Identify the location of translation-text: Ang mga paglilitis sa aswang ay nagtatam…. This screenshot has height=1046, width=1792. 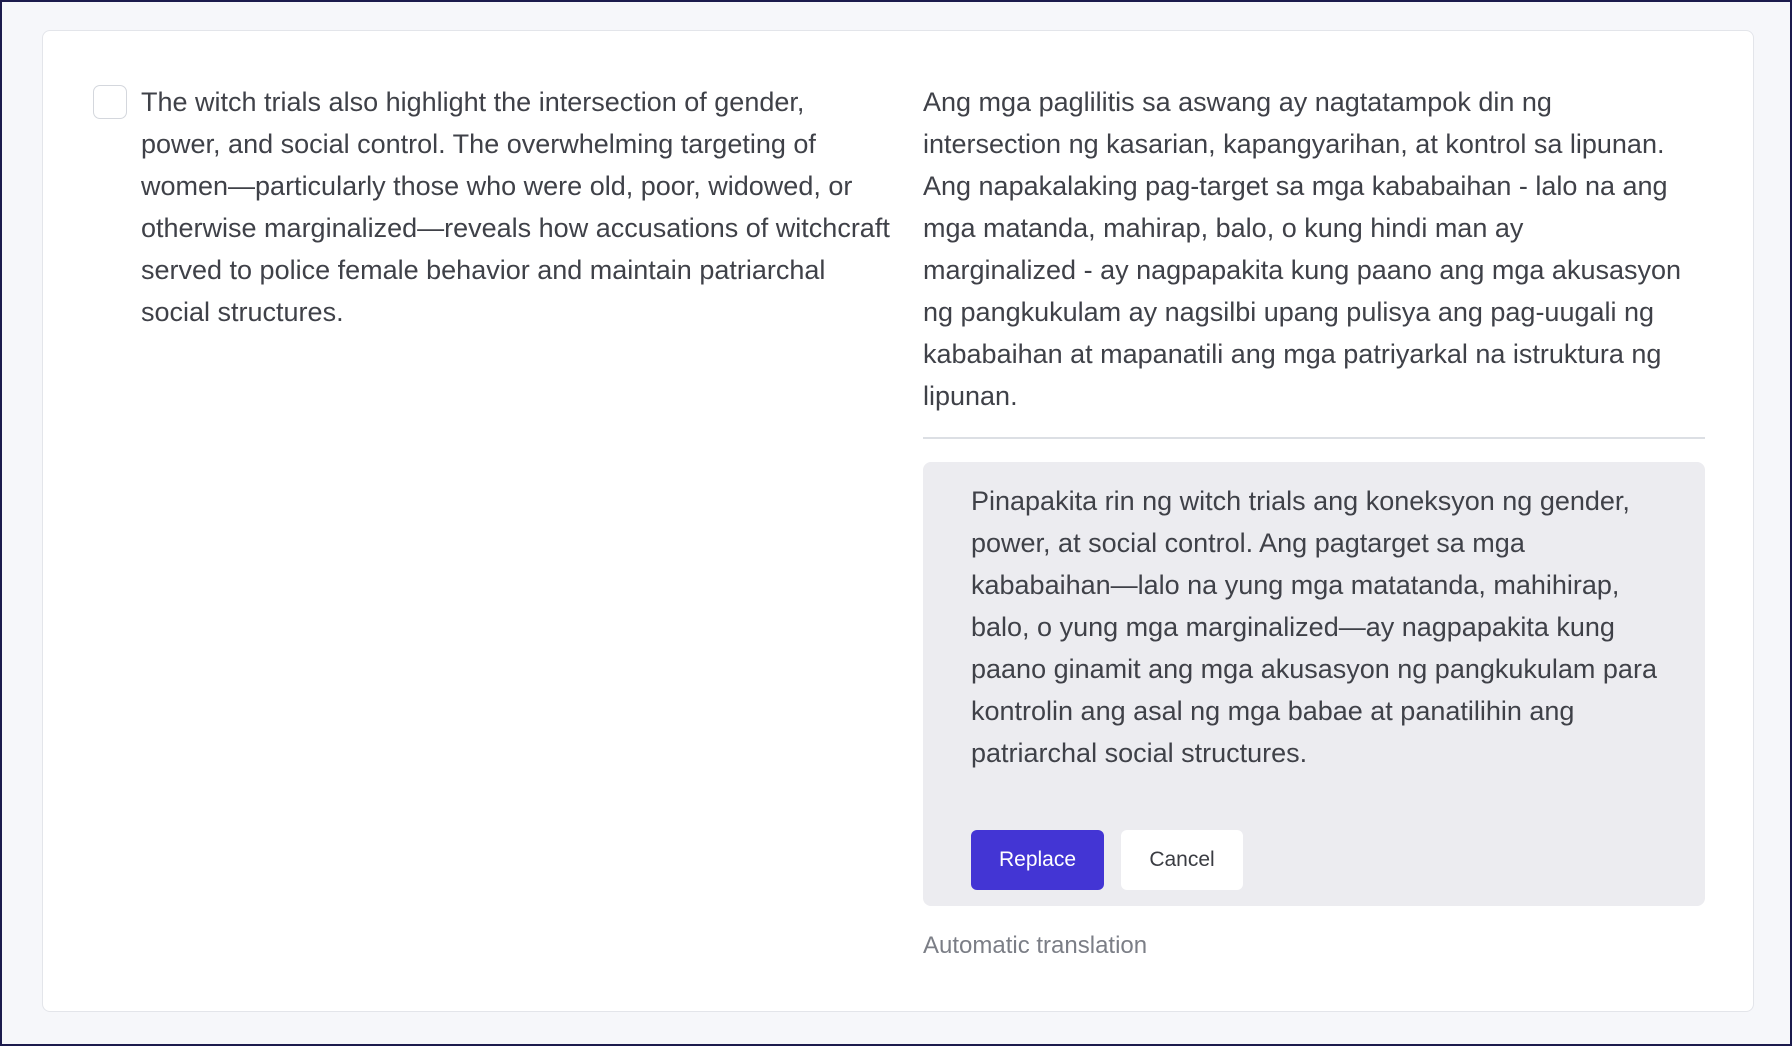
(1303, 249).